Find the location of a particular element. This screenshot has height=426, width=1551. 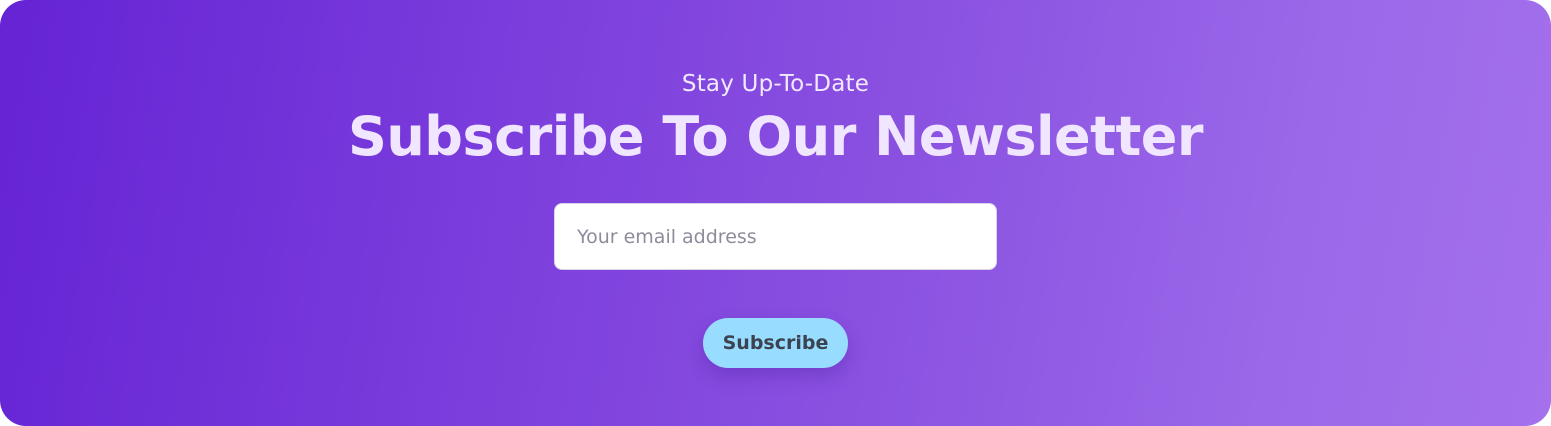

email-address-input is located at coordinates (775, 236).